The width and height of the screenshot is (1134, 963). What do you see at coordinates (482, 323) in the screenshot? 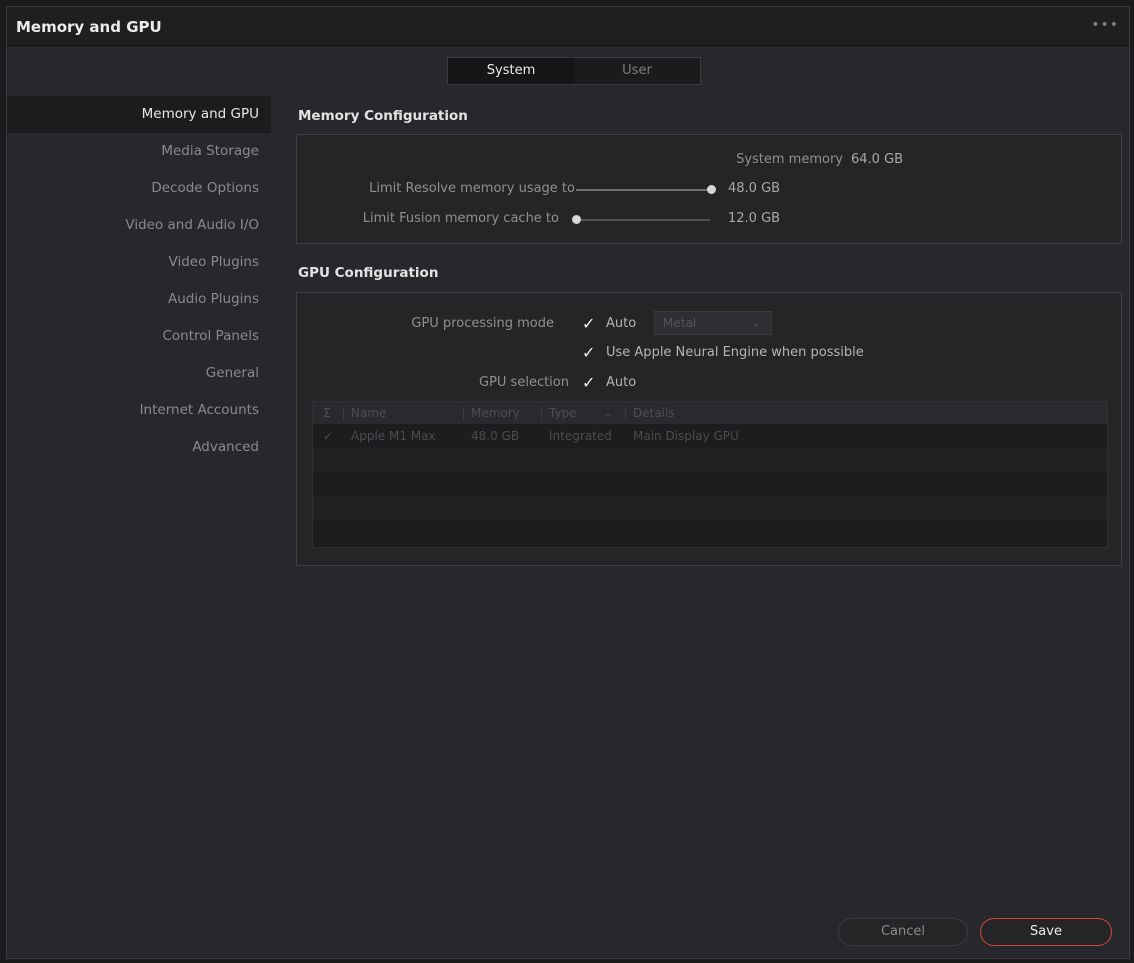
I see `gpu-processing-mode-label: GPU processing mode` at bounding box center [482, 323].